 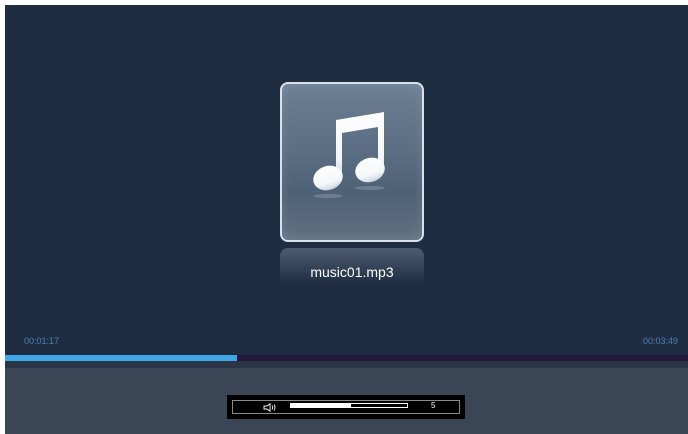 What do you see at coordinates (352, 272) in the screenshot?
I see `track-name: music01.mp3` at bounding box center [352, 272].